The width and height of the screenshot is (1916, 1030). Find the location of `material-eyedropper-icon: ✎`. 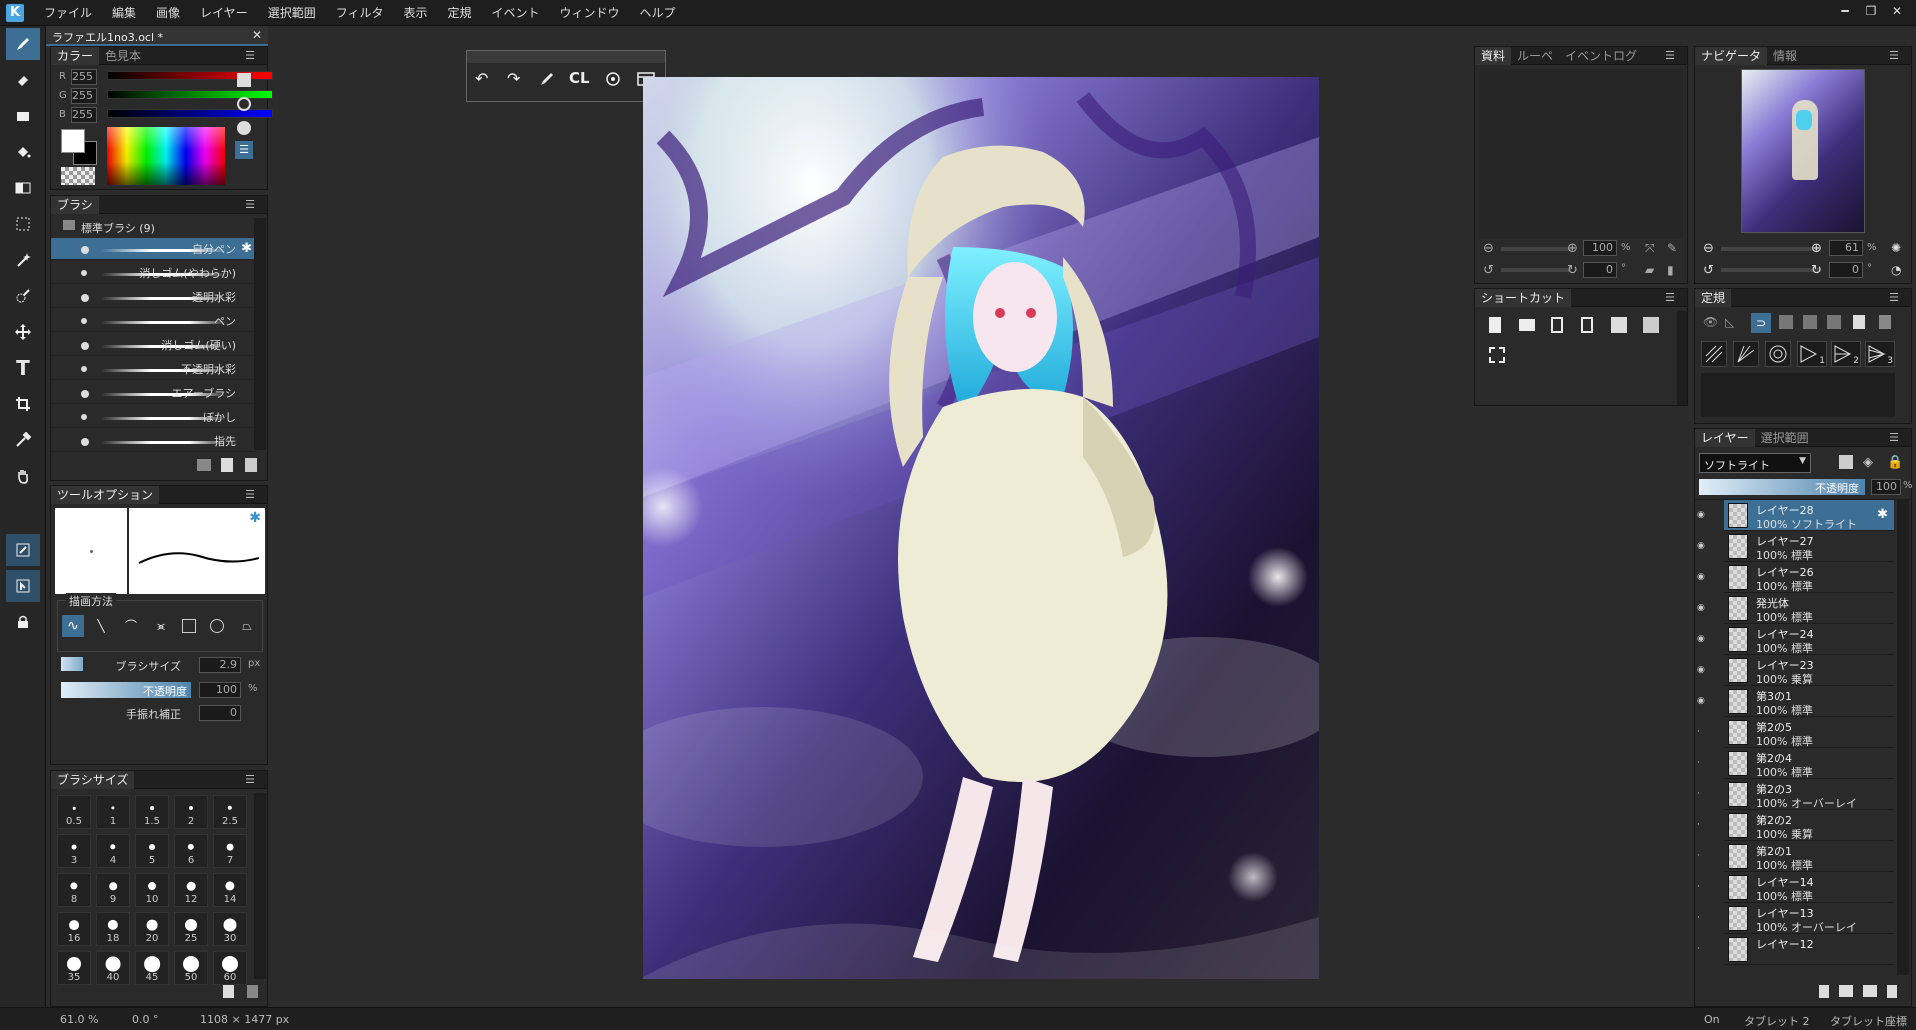

material-eyedropper-icon: ✎ is located at coordinates (1672, 248).